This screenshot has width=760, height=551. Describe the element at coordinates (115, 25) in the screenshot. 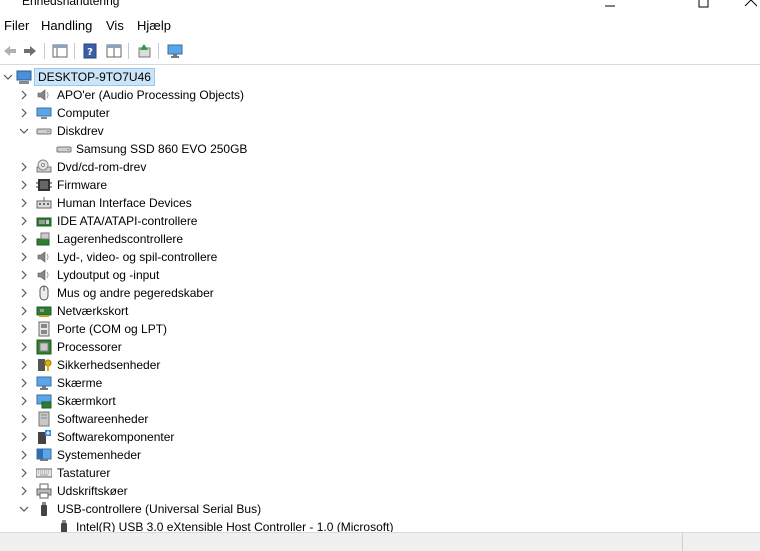

I see `menu-view: Vis` at that location.